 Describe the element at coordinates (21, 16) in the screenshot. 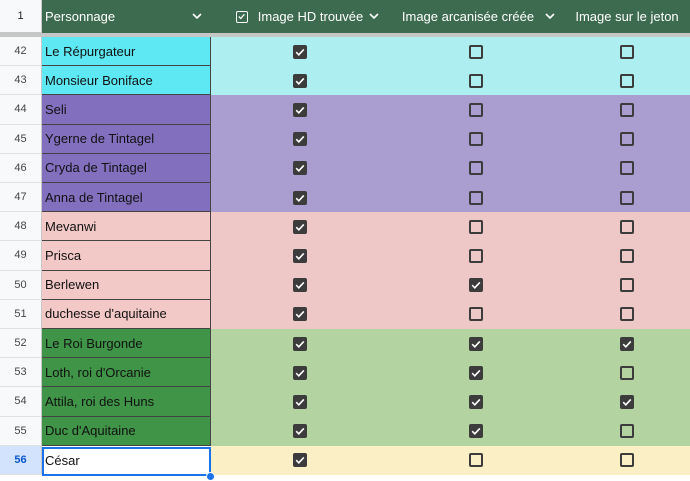

I see `row-number-header: 1` at that location.